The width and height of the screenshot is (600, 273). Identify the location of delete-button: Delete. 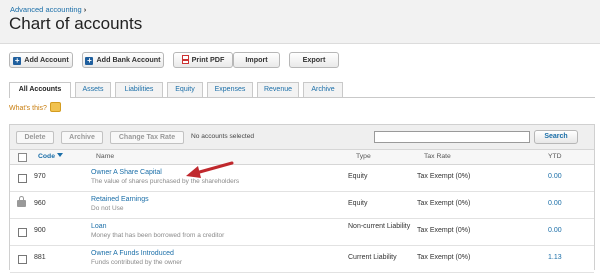
(35, 137).